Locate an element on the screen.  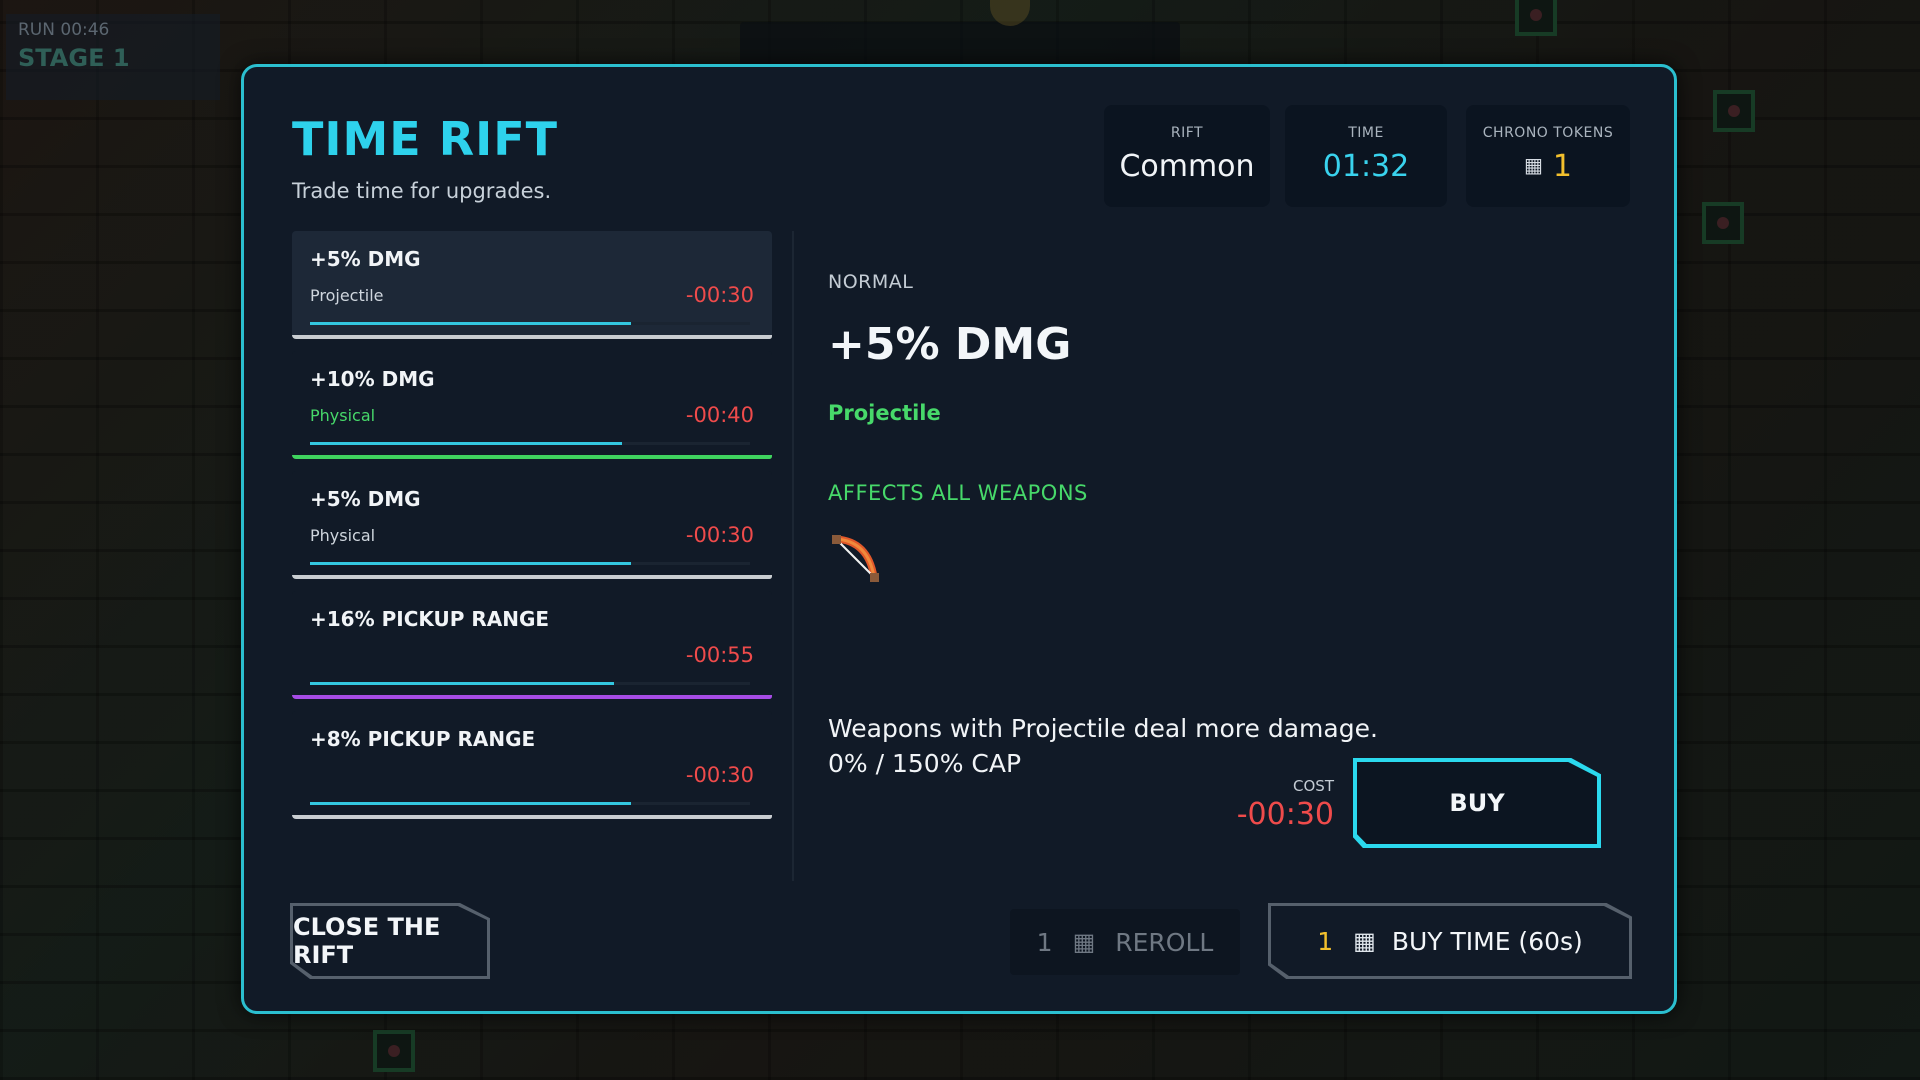
run-timer: RUN 00:46 is located at coordinates (64, 30).